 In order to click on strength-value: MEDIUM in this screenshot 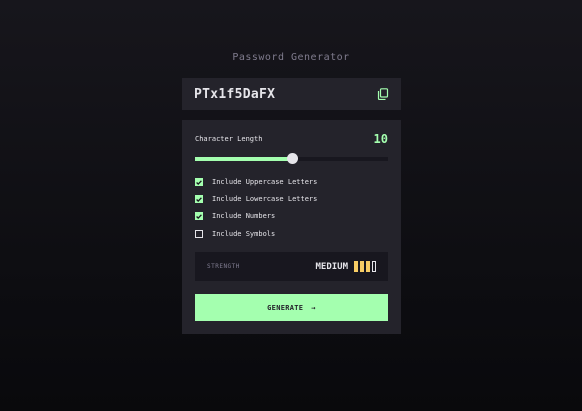, I will do `click(331, 266)`.